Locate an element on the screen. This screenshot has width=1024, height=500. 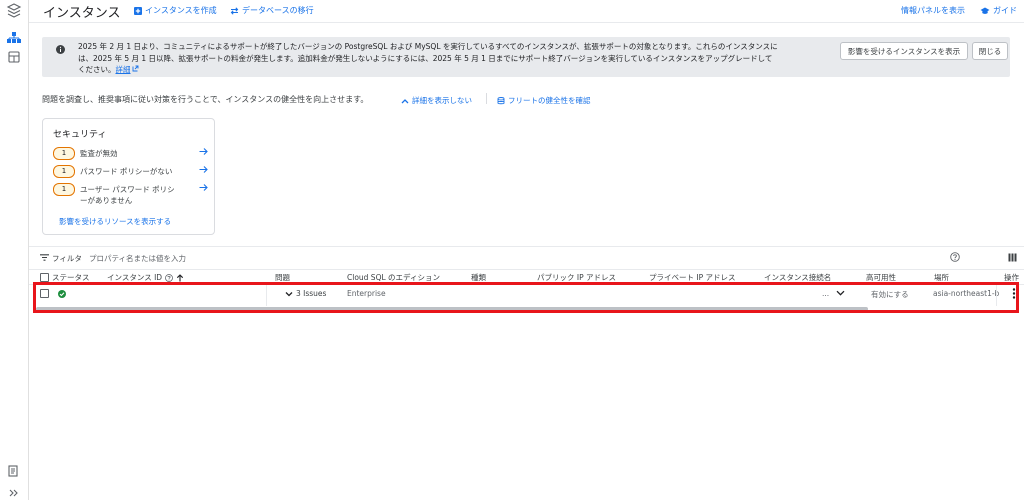
chevron-up-icon is located at coordinates (405, 100).